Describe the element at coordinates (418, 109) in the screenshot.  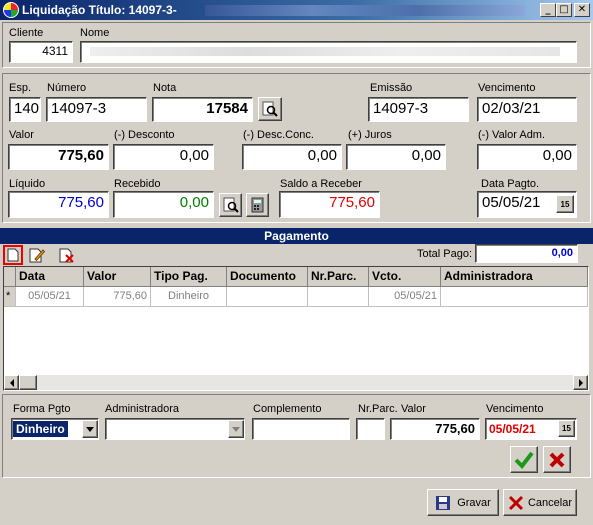
I see `emissao-field: 14097-3` at that location.